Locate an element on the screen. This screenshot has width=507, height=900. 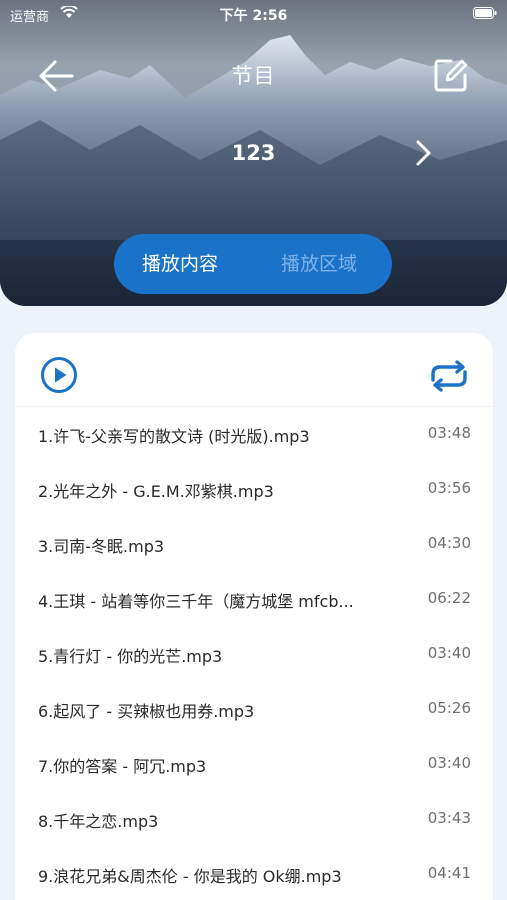
track-duration: 03:48 is located at coordinates (449, 433).